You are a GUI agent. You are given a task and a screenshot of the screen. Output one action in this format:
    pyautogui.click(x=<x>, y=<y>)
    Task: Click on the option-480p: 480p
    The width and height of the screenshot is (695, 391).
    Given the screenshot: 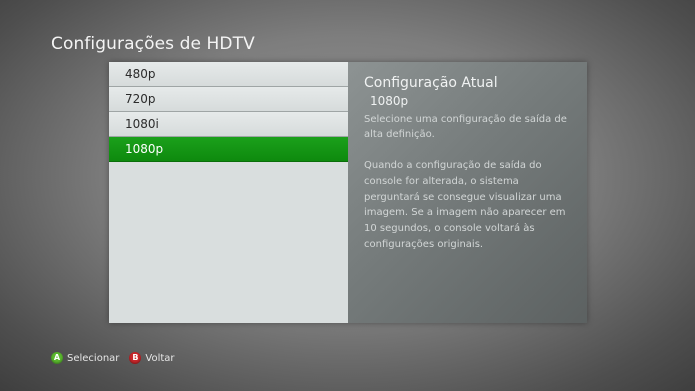 What is the action you would take?
    pyautogui.click(x=228, y=74)
    